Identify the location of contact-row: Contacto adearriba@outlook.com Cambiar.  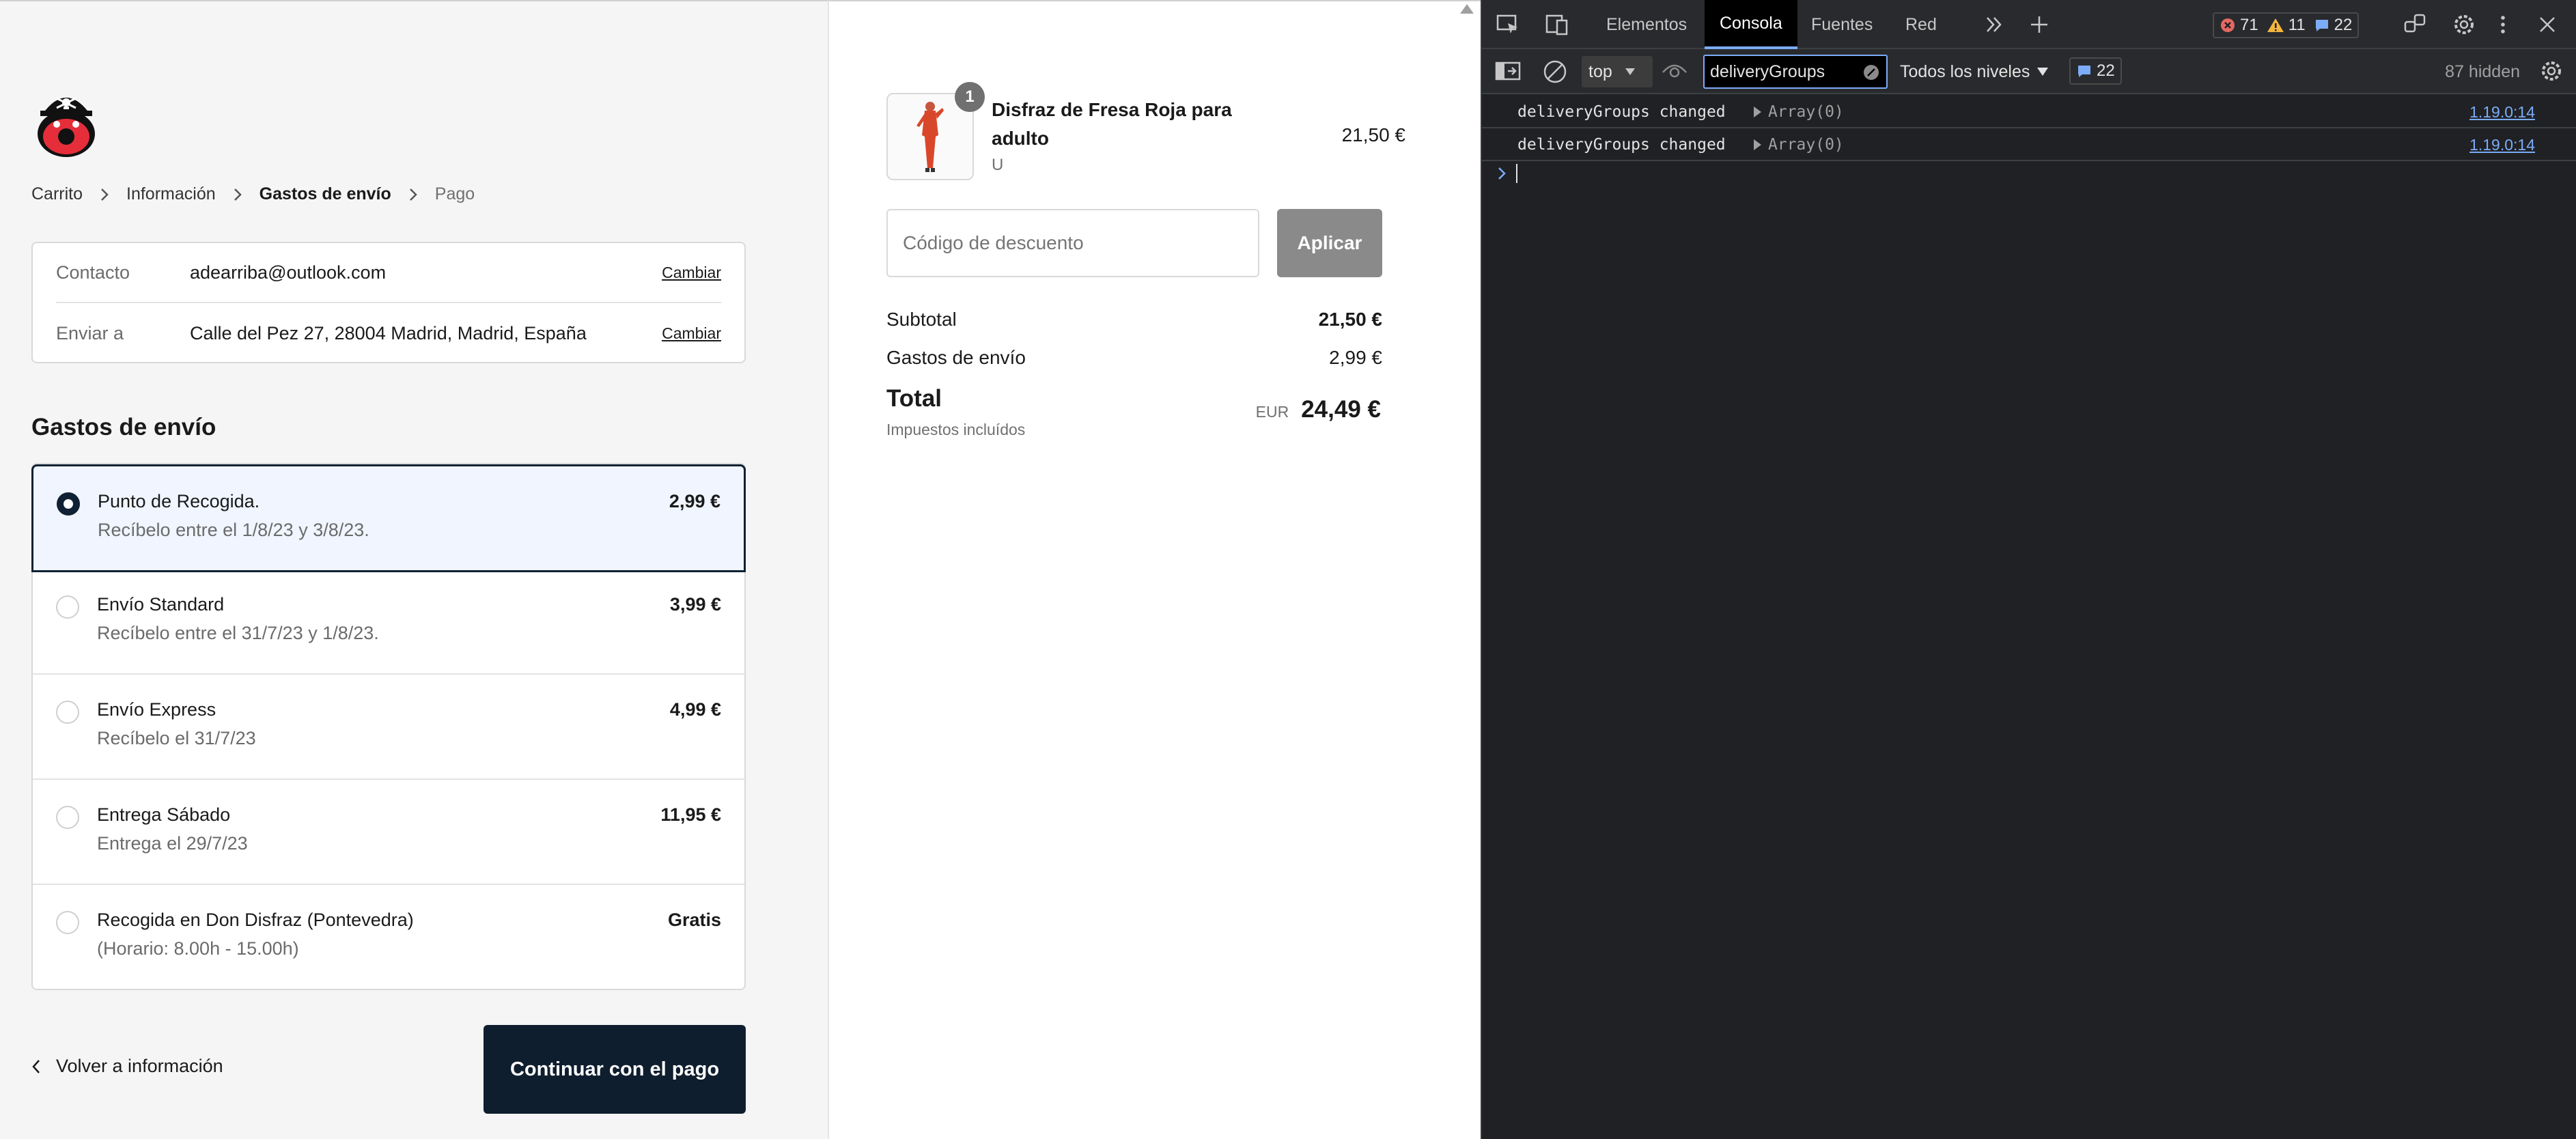
(389, 273).